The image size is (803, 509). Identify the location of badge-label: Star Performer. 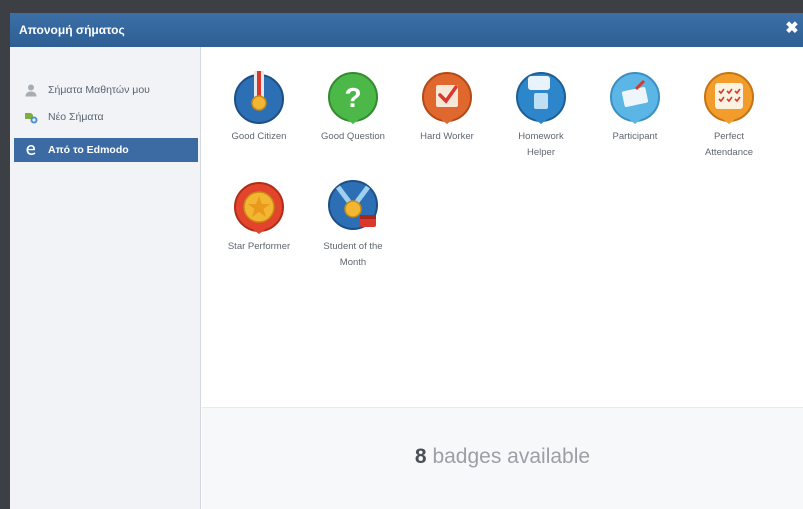
(259, 246).